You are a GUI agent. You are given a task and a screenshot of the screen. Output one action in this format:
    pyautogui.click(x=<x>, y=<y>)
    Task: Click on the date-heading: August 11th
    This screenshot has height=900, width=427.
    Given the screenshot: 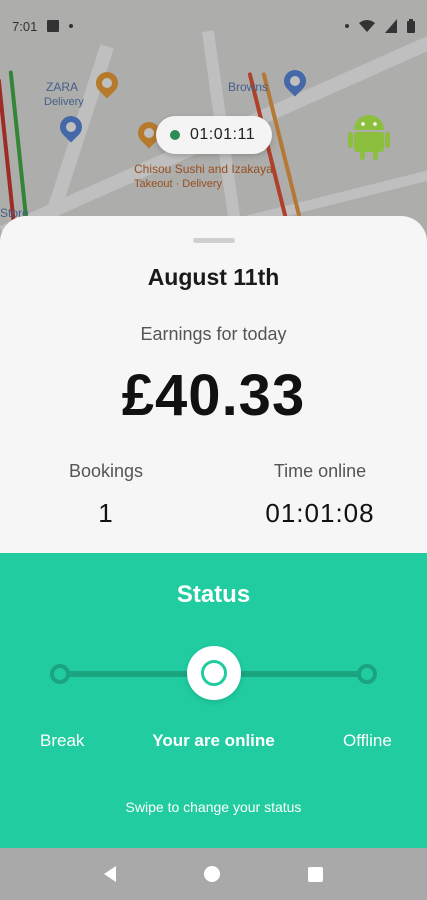 What is the action you would take?
    pyautogui.click(x=213, y=277)
    